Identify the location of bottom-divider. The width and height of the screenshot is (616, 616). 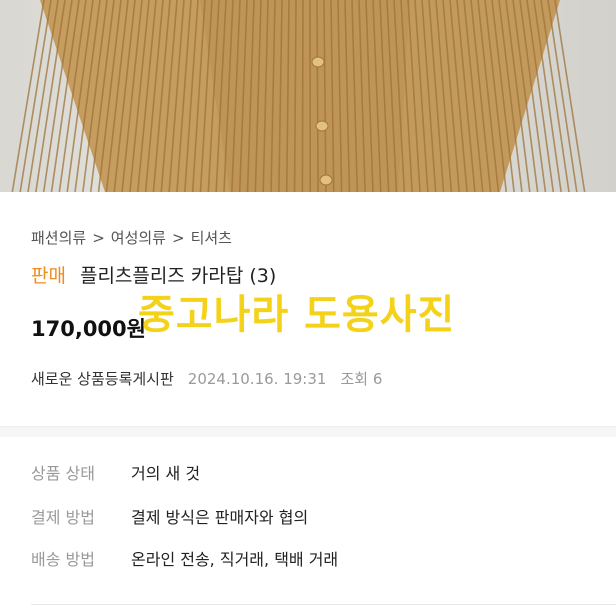
(323, 604).